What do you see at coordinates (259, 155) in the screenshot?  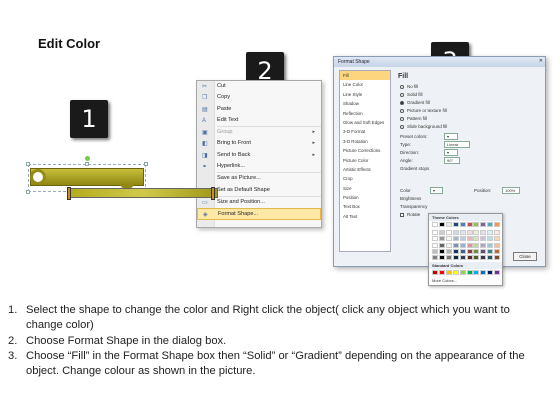 I see `menu-item-send-to-back: ◨ Send to Back ▸` at bounding box center [259, 155].